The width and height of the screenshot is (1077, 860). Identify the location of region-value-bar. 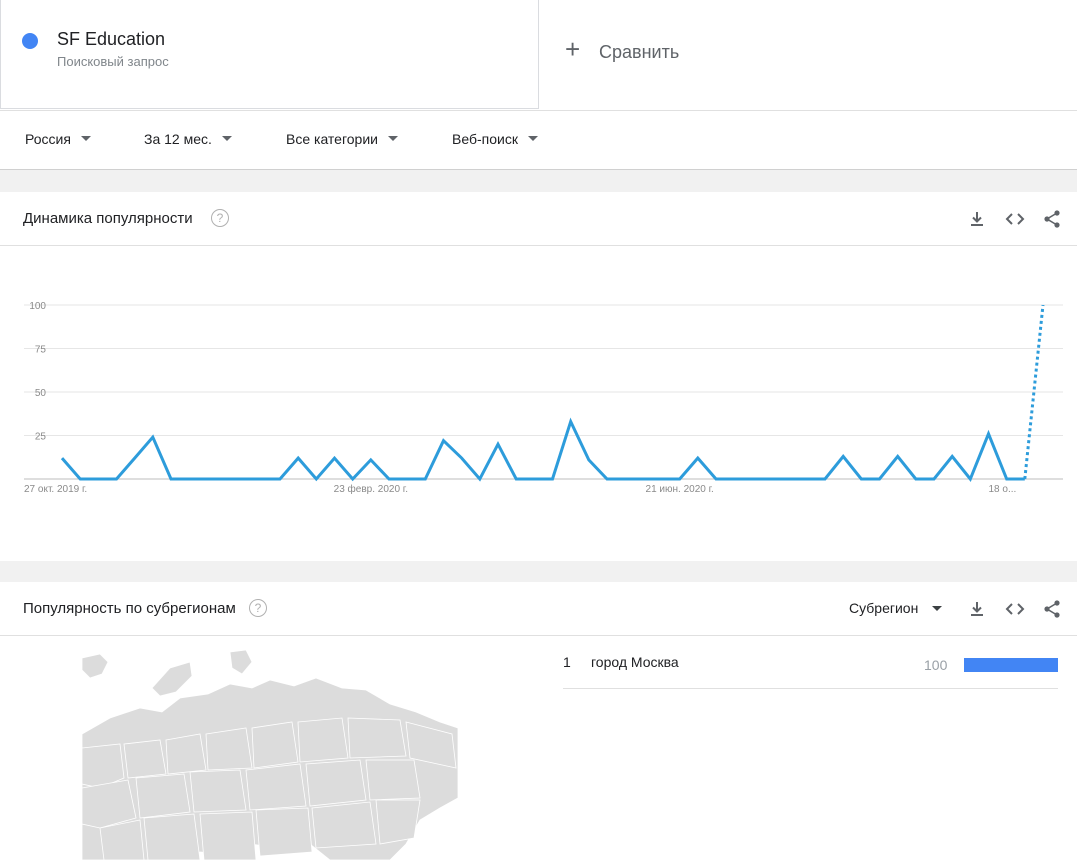
(1011, 665).